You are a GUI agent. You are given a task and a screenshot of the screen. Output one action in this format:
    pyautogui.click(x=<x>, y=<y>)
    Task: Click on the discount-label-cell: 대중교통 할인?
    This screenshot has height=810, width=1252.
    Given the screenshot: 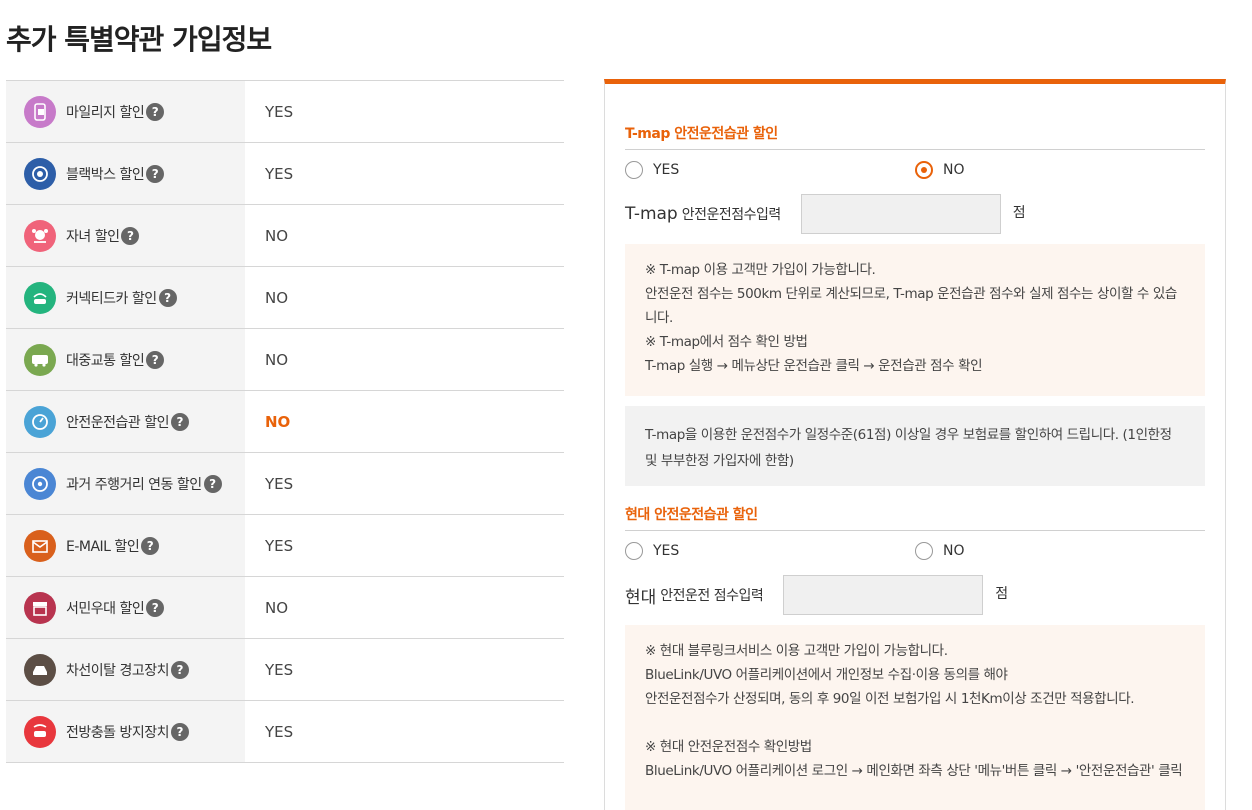 What is the action you would take?
    pyautogui.click(x=125, y=359)
    